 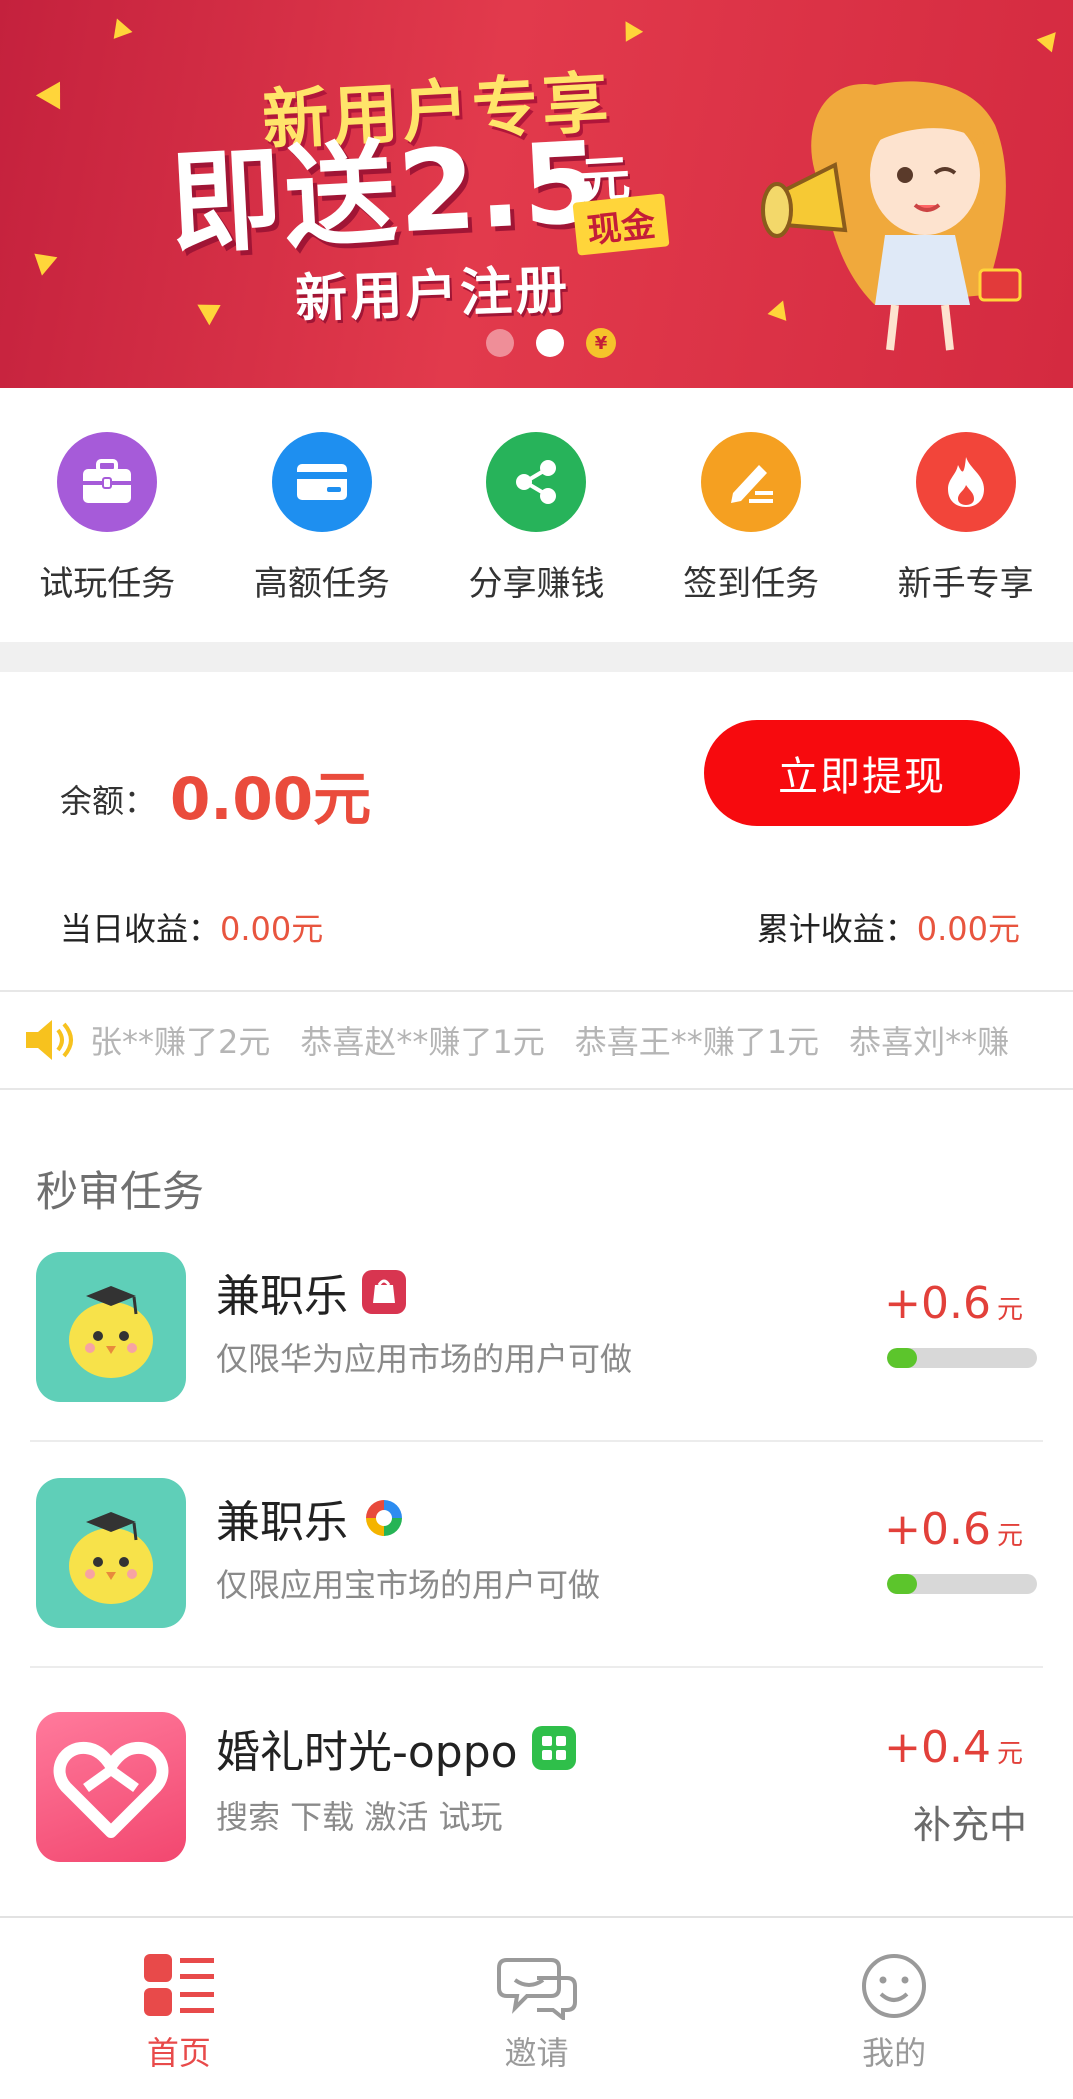 I want to click on quick-item-newbie: 新手专享, so click(x=965, y=516).